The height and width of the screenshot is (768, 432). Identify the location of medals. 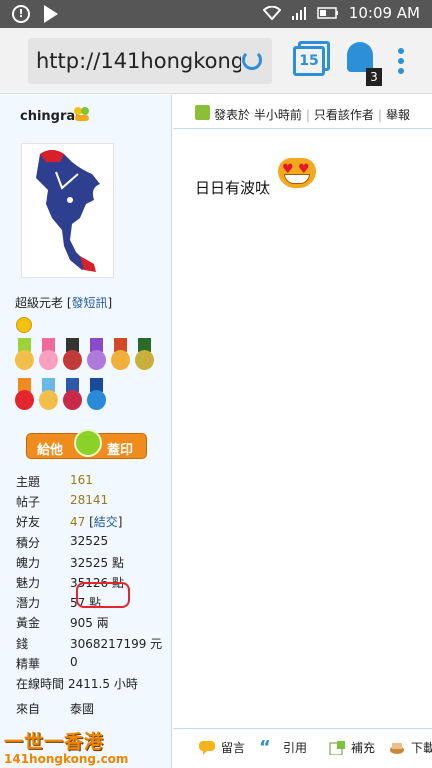
(89, 378).